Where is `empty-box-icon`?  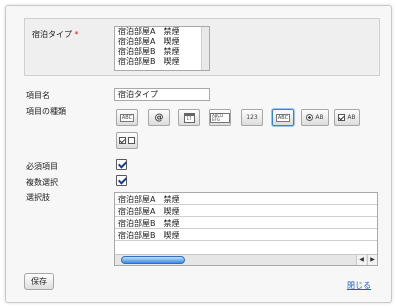 empty-box-icon is located at coordinates (131, 140).